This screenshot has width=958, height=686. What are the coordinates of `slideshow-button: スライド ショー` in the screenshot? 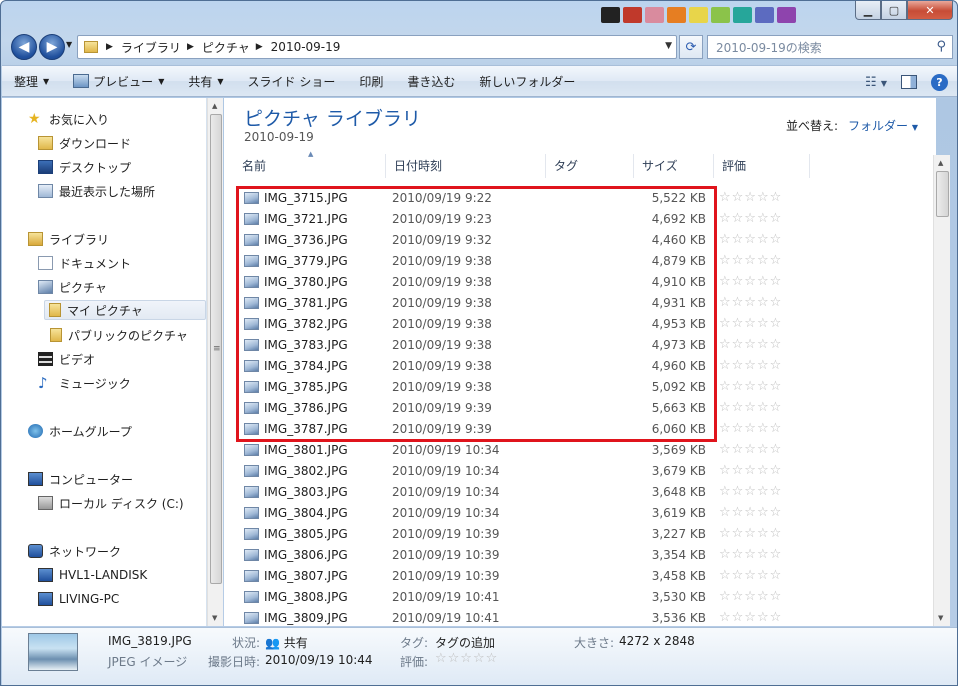 It's located at (292, 81).